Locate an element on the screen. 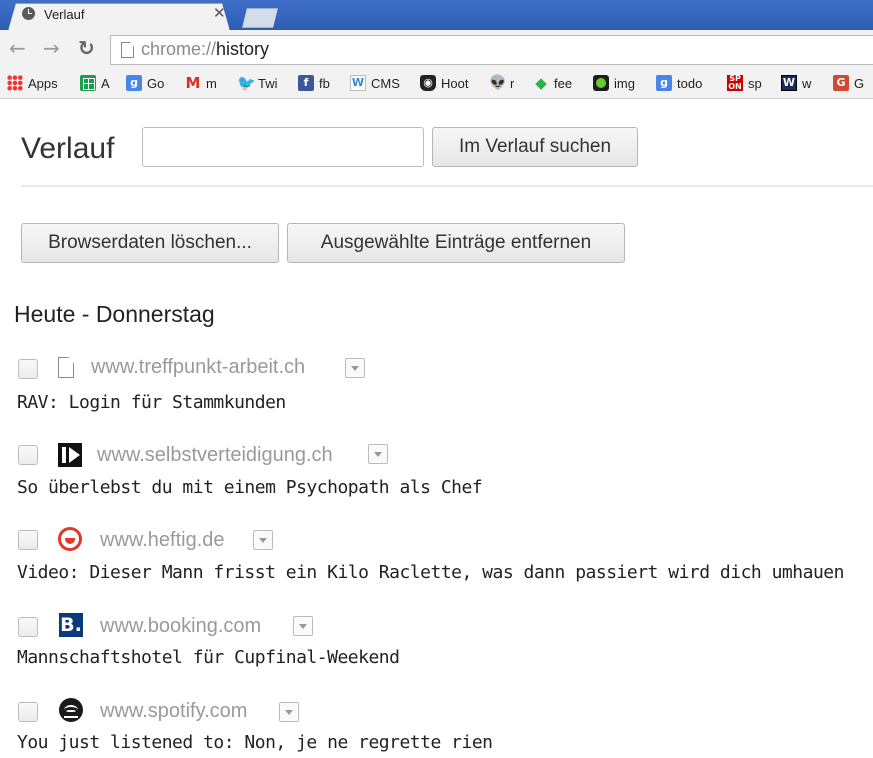 The height and width of the screenshot is (758, 873). bookmark-m: Mm is located at coordinates (201, 83).